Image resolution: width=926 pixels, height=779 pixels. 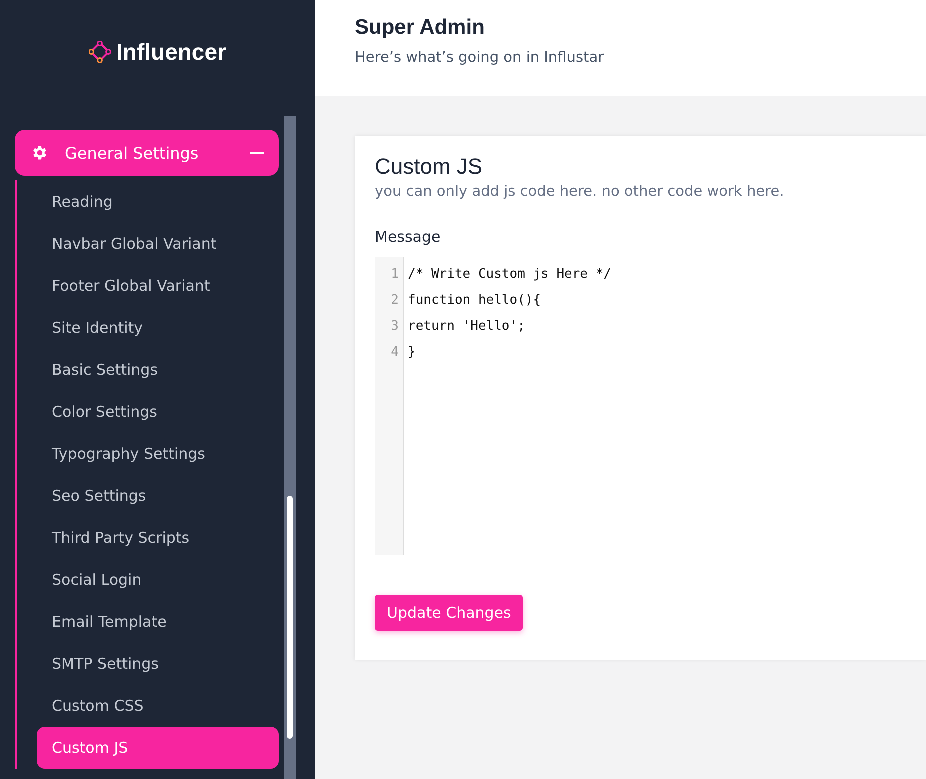 I want to click on gear-icon, so click(x=40, y=153).